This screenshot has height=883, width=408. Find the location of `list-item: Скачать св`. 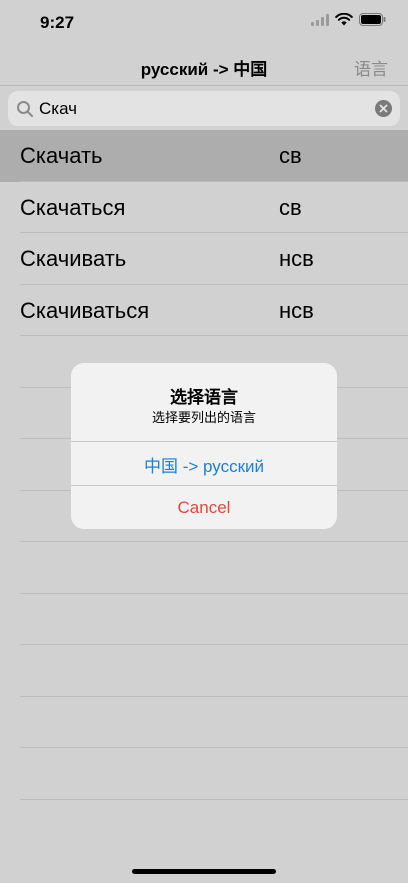

list-item: Скачать св is located at coordinates (204, 156).